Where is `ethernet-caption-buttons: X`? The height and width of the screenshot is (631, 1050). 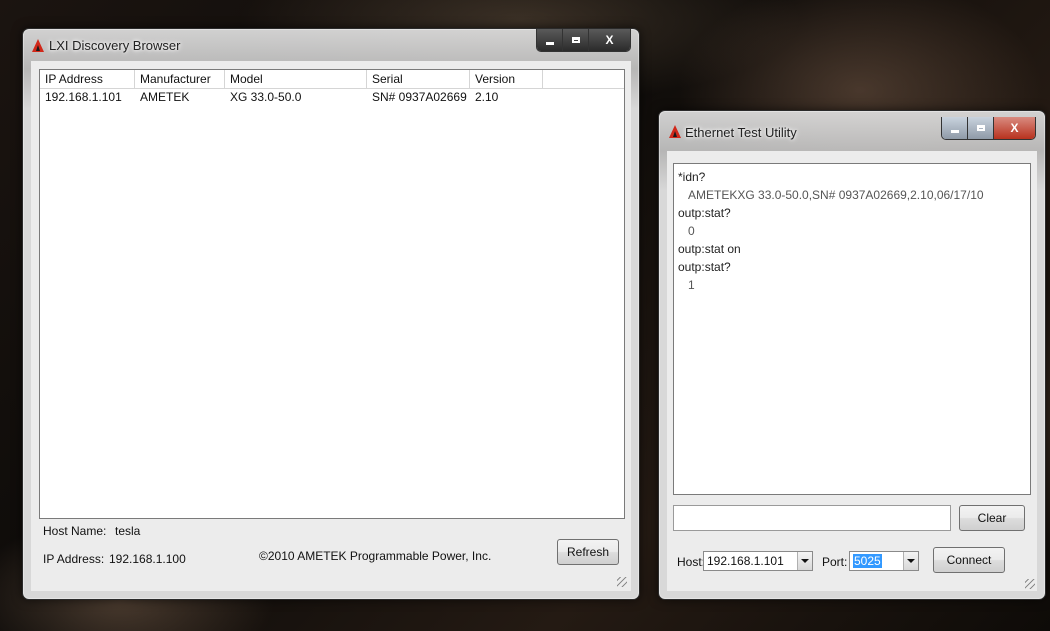
ethernet-caption-buttons: X is located at coordinates (988, 128).